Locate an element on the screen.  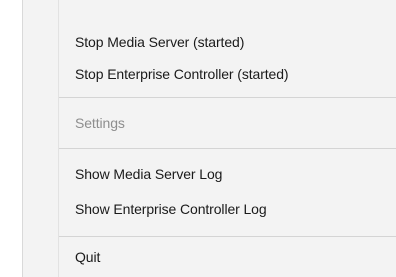
menu-item-label: Stop Enterprise Controller (started) is located at coordinates (182, 74).